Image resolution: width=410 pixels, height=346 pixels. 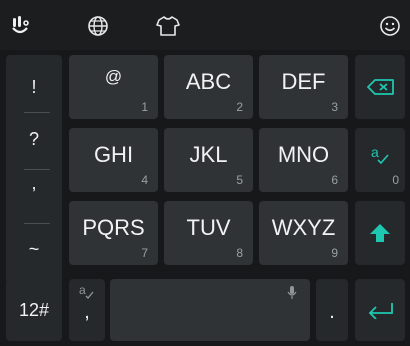 I want to click on exclamation-key: !, so click(x=34, y=87).